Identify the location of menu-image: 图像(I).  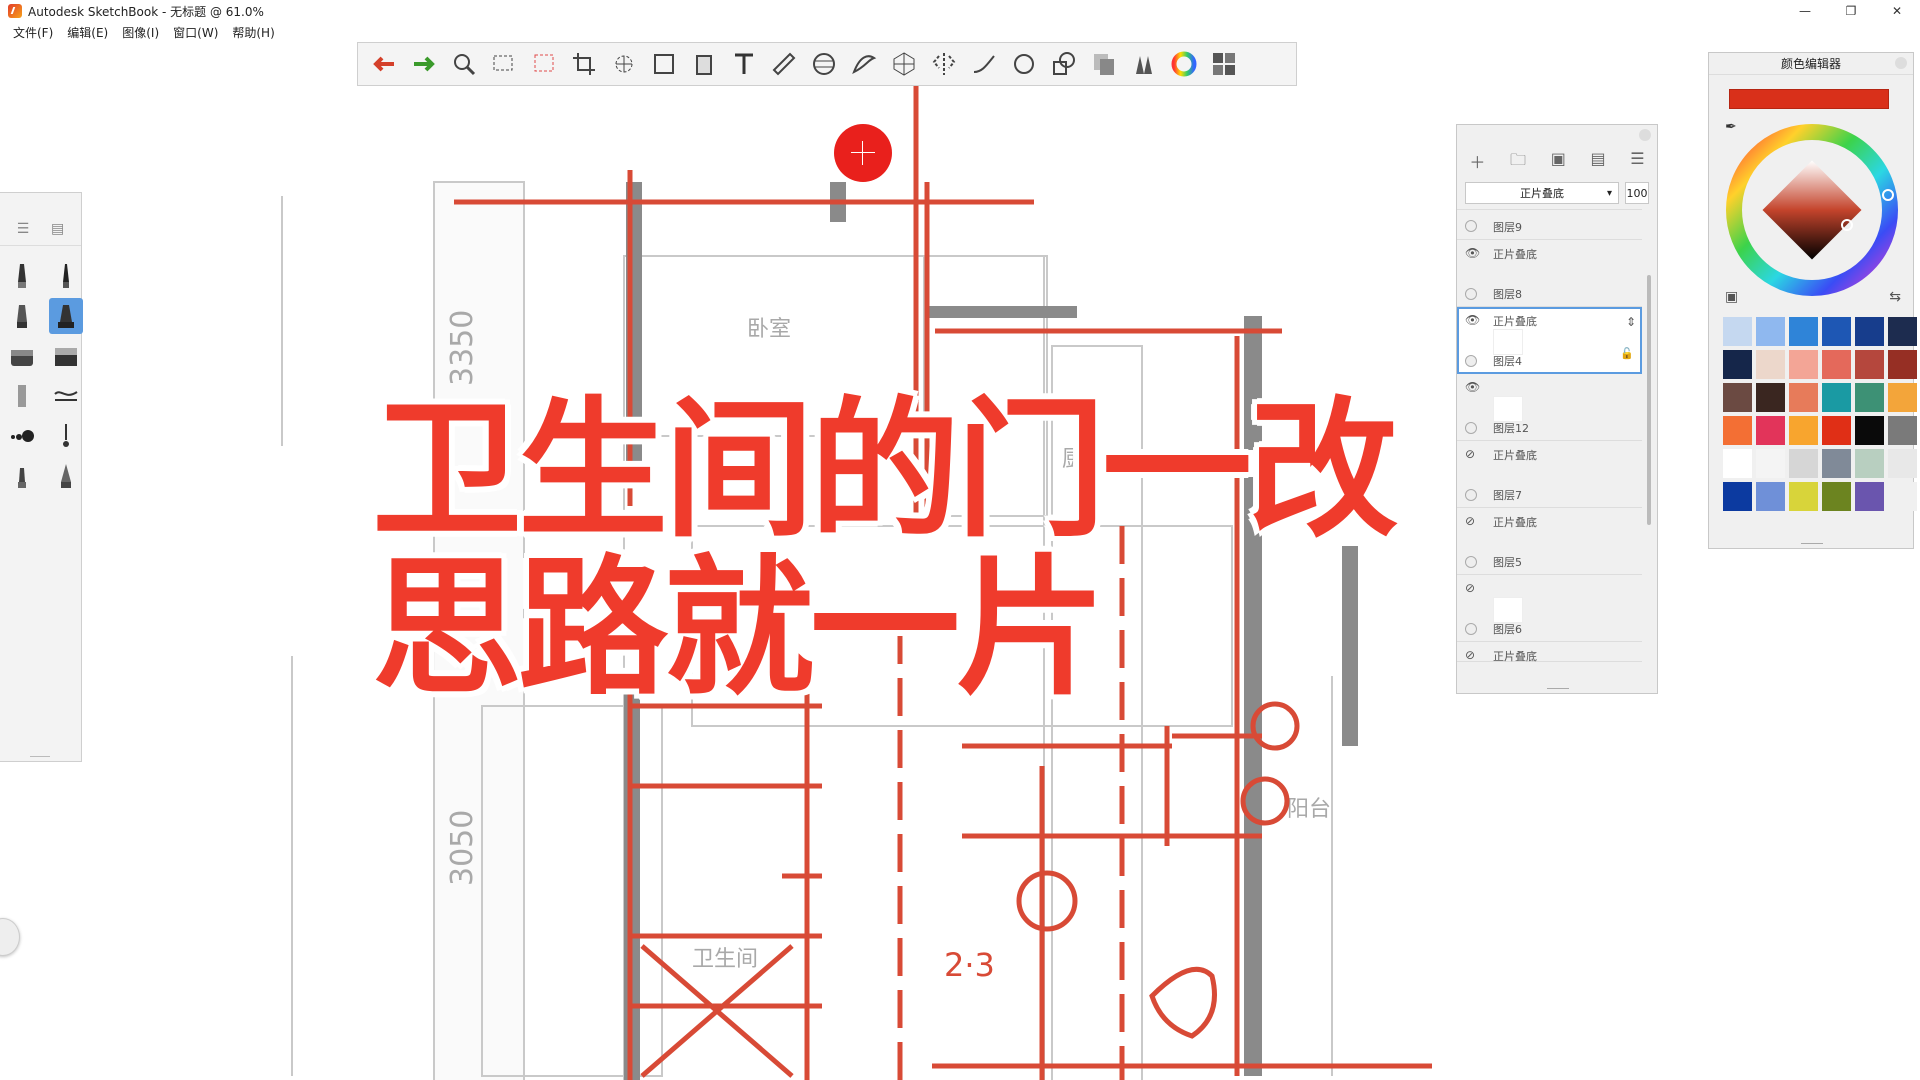
(140, 32).